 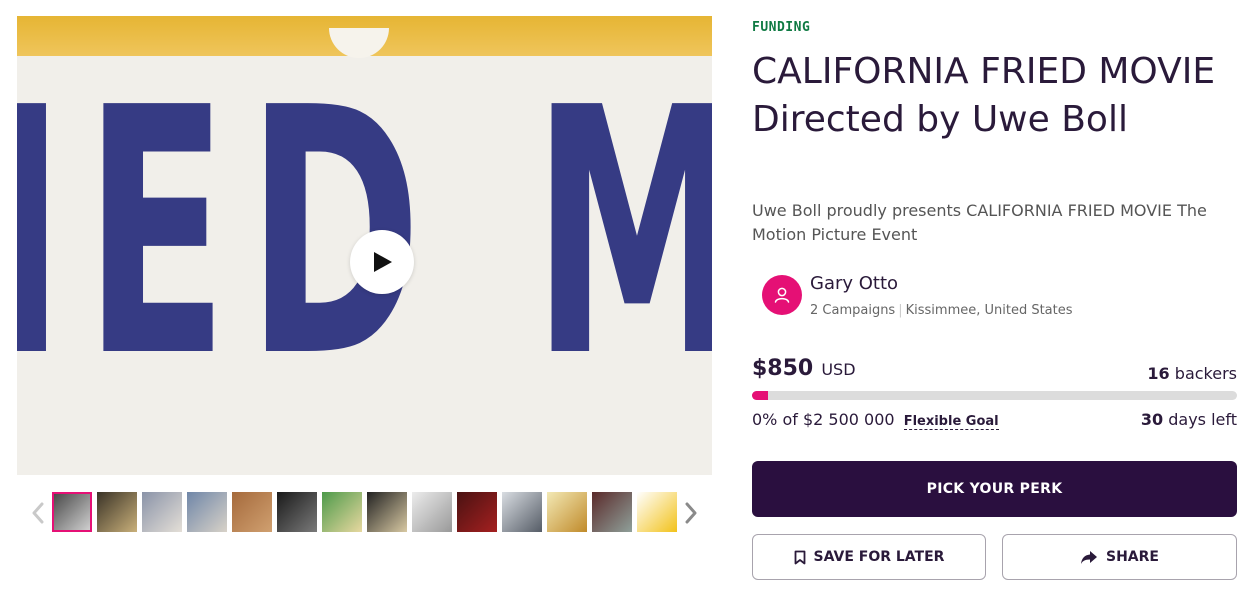 What do you see at coordinates (799, 557) in the screenshot?
I see `bookmark-icon` at bounding box center [799, 557].